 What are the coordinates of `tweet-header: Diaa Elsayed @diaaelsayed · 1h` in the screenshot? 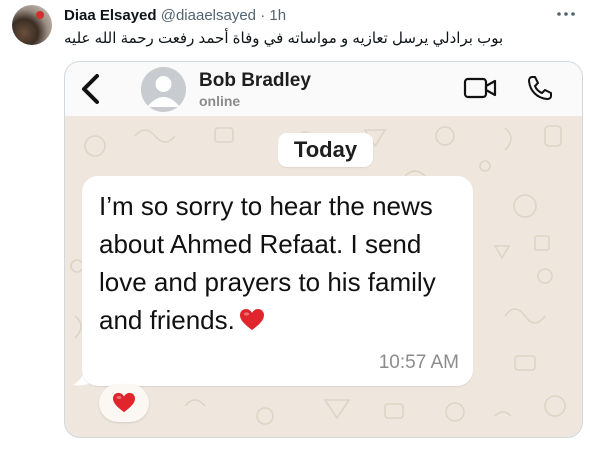 It's located at (175, 16).